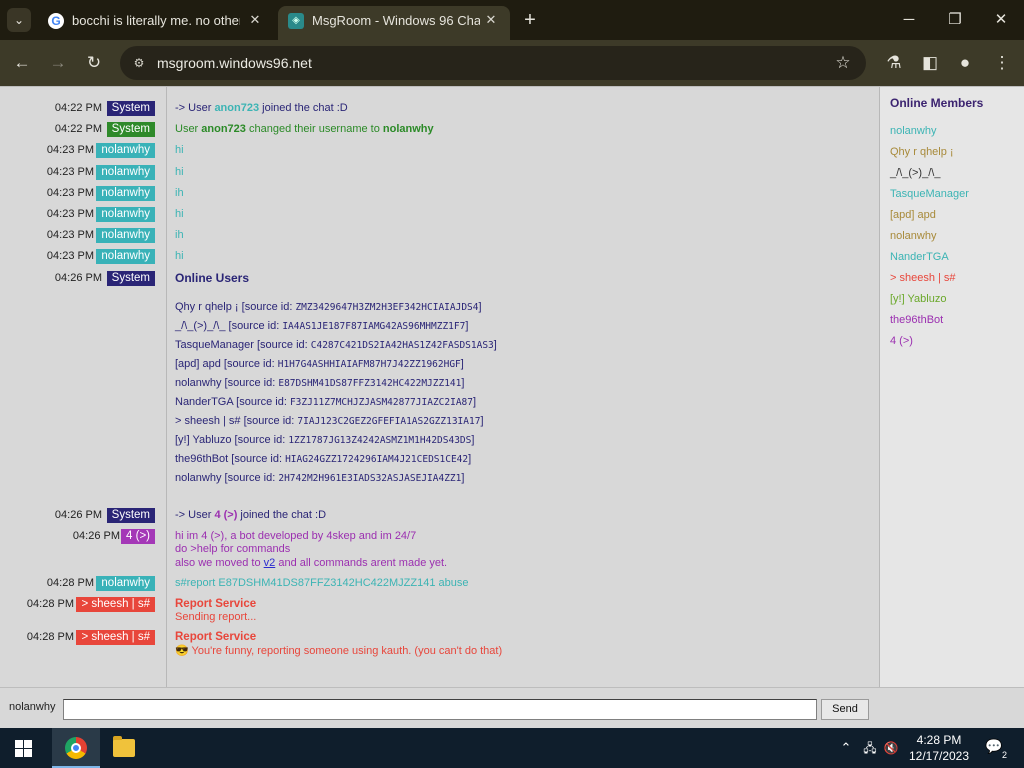  I want to click on chat-message-input, so click(440, 709).